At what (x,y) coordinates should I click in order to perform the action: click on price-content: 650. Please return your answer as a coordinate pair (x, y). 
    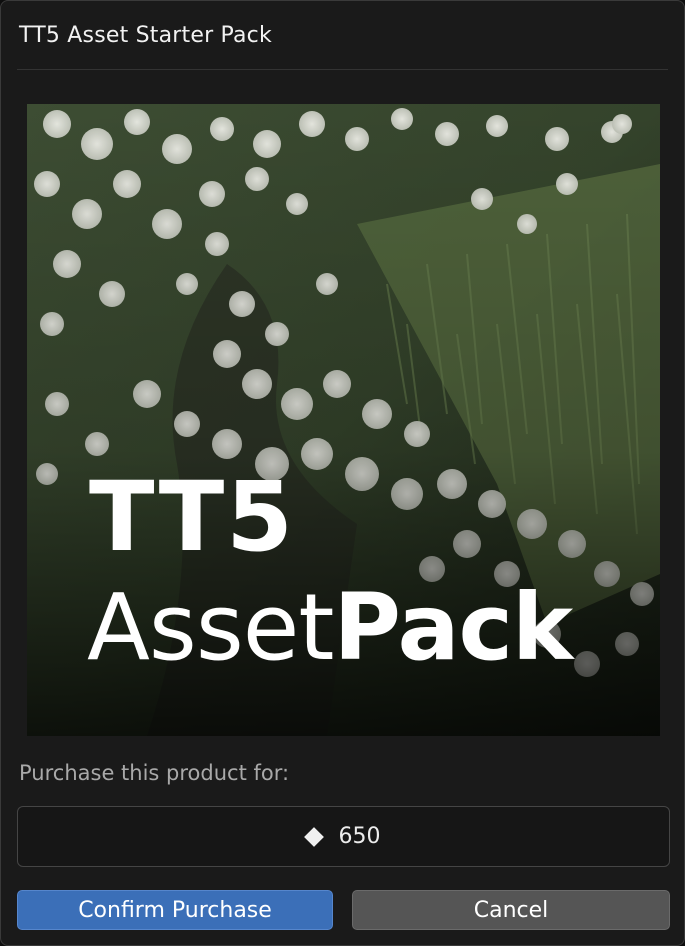
    Looking at the image, I should click on (342, 836).